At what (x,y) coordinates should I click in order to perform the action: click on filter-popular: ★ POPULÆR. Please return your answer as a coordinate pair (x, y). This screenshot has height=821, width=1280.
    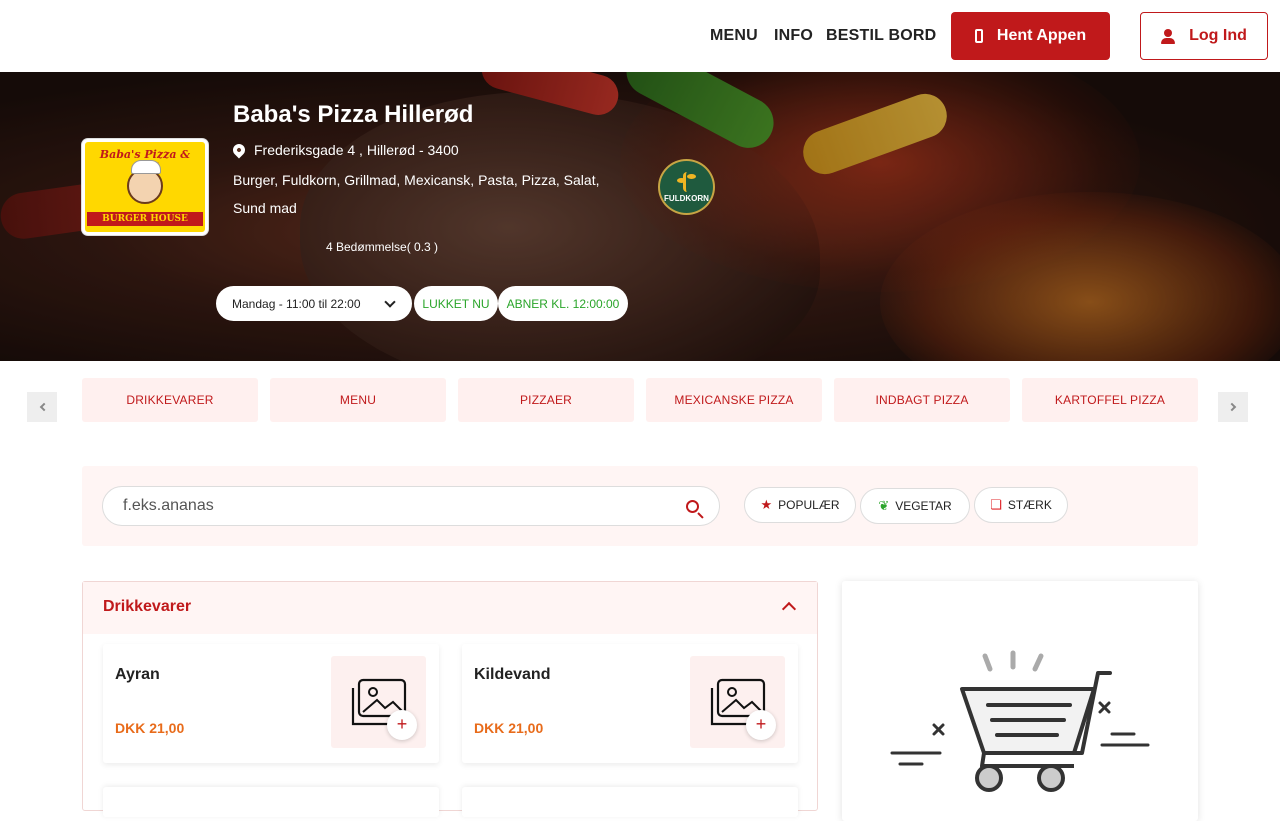
    Looking at the image, I should click on (800, 505).